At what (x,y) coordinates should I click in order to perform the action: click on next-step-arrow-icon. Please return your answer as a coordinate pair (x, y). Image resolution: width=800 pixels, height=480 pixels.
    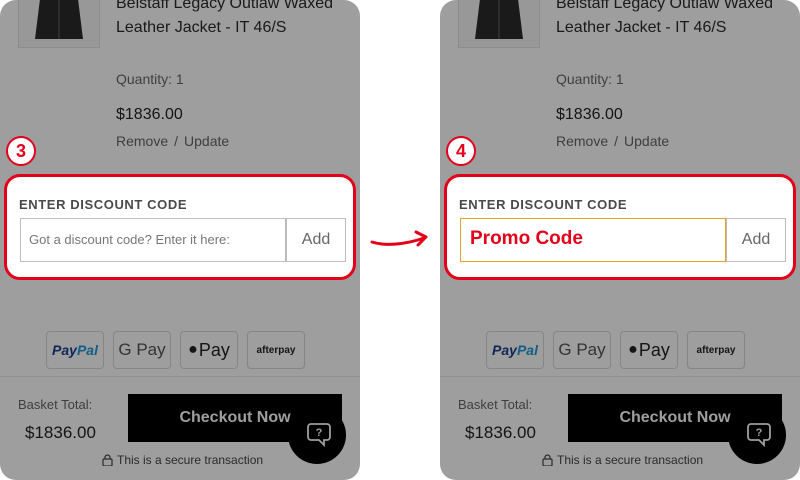
    Looking at the image, I should click on (399, 238).